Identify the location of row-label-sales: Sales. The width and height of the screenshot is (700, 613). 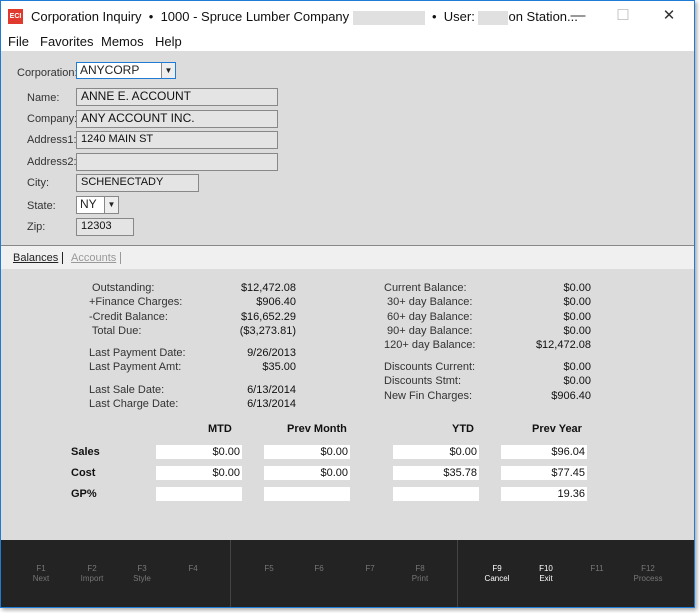
(85, 452).